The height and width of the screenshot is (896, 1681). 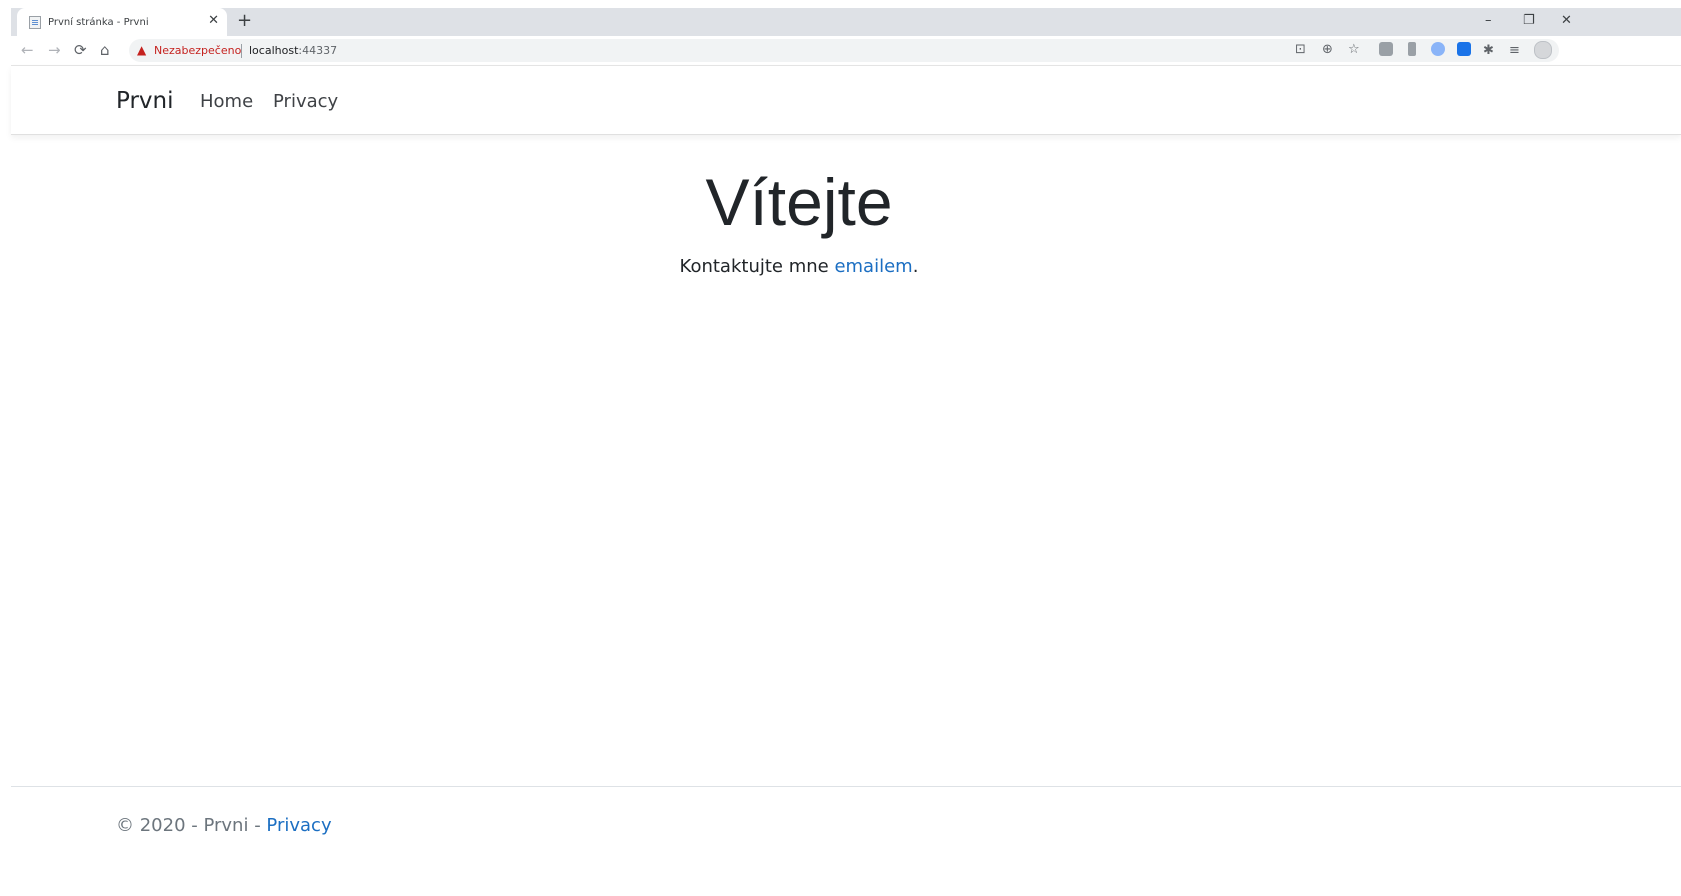 I want to click on main-content: Vítejte Kontaktujte mne emailem., so click(x=799, y=220).